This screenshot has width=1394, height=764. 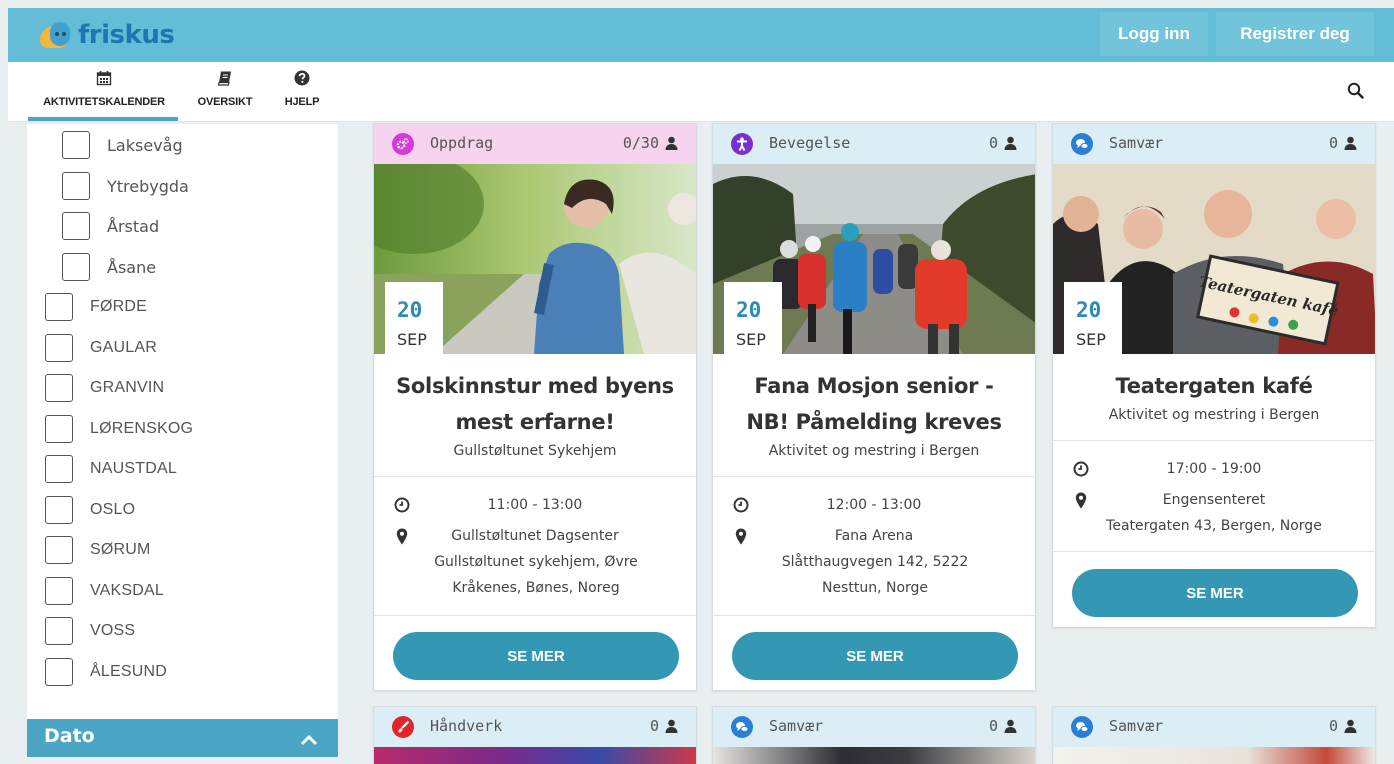 What do you see at coordinates (142, 428) in the screenshot?
I see `checkbox-label: LØRENSKOG` at bounding box center [142, 428].